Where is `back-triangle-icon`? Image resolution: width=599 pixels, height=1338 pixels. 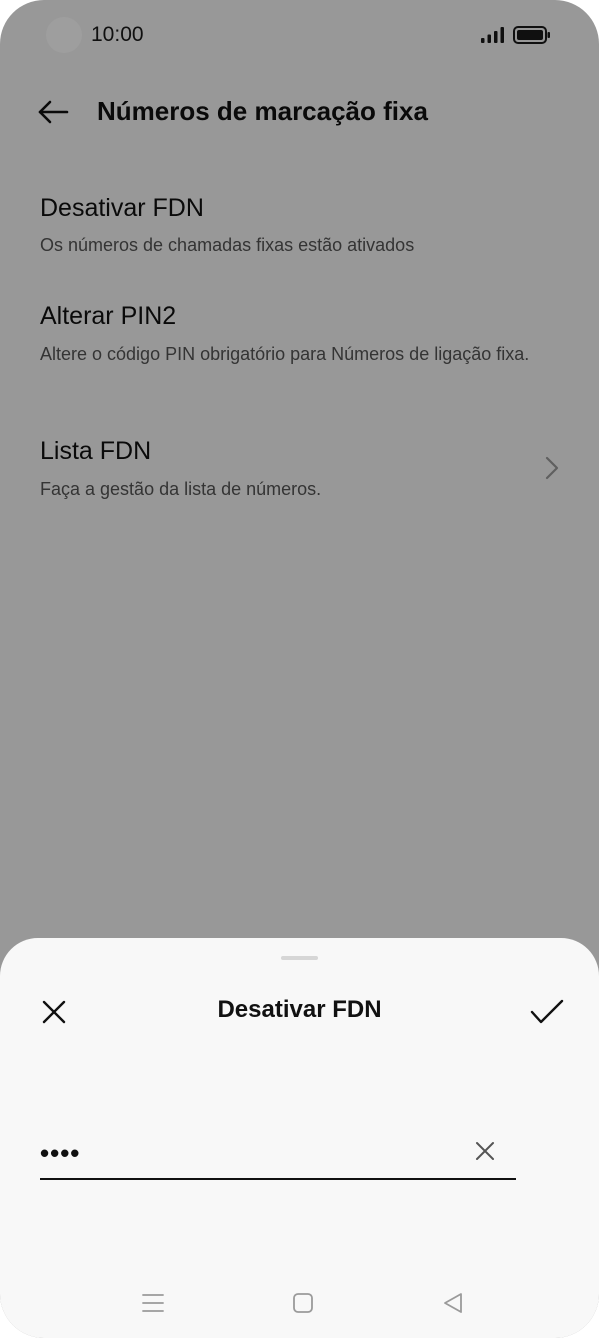 back-triangle-icon is located at coordinates (453, 1303).